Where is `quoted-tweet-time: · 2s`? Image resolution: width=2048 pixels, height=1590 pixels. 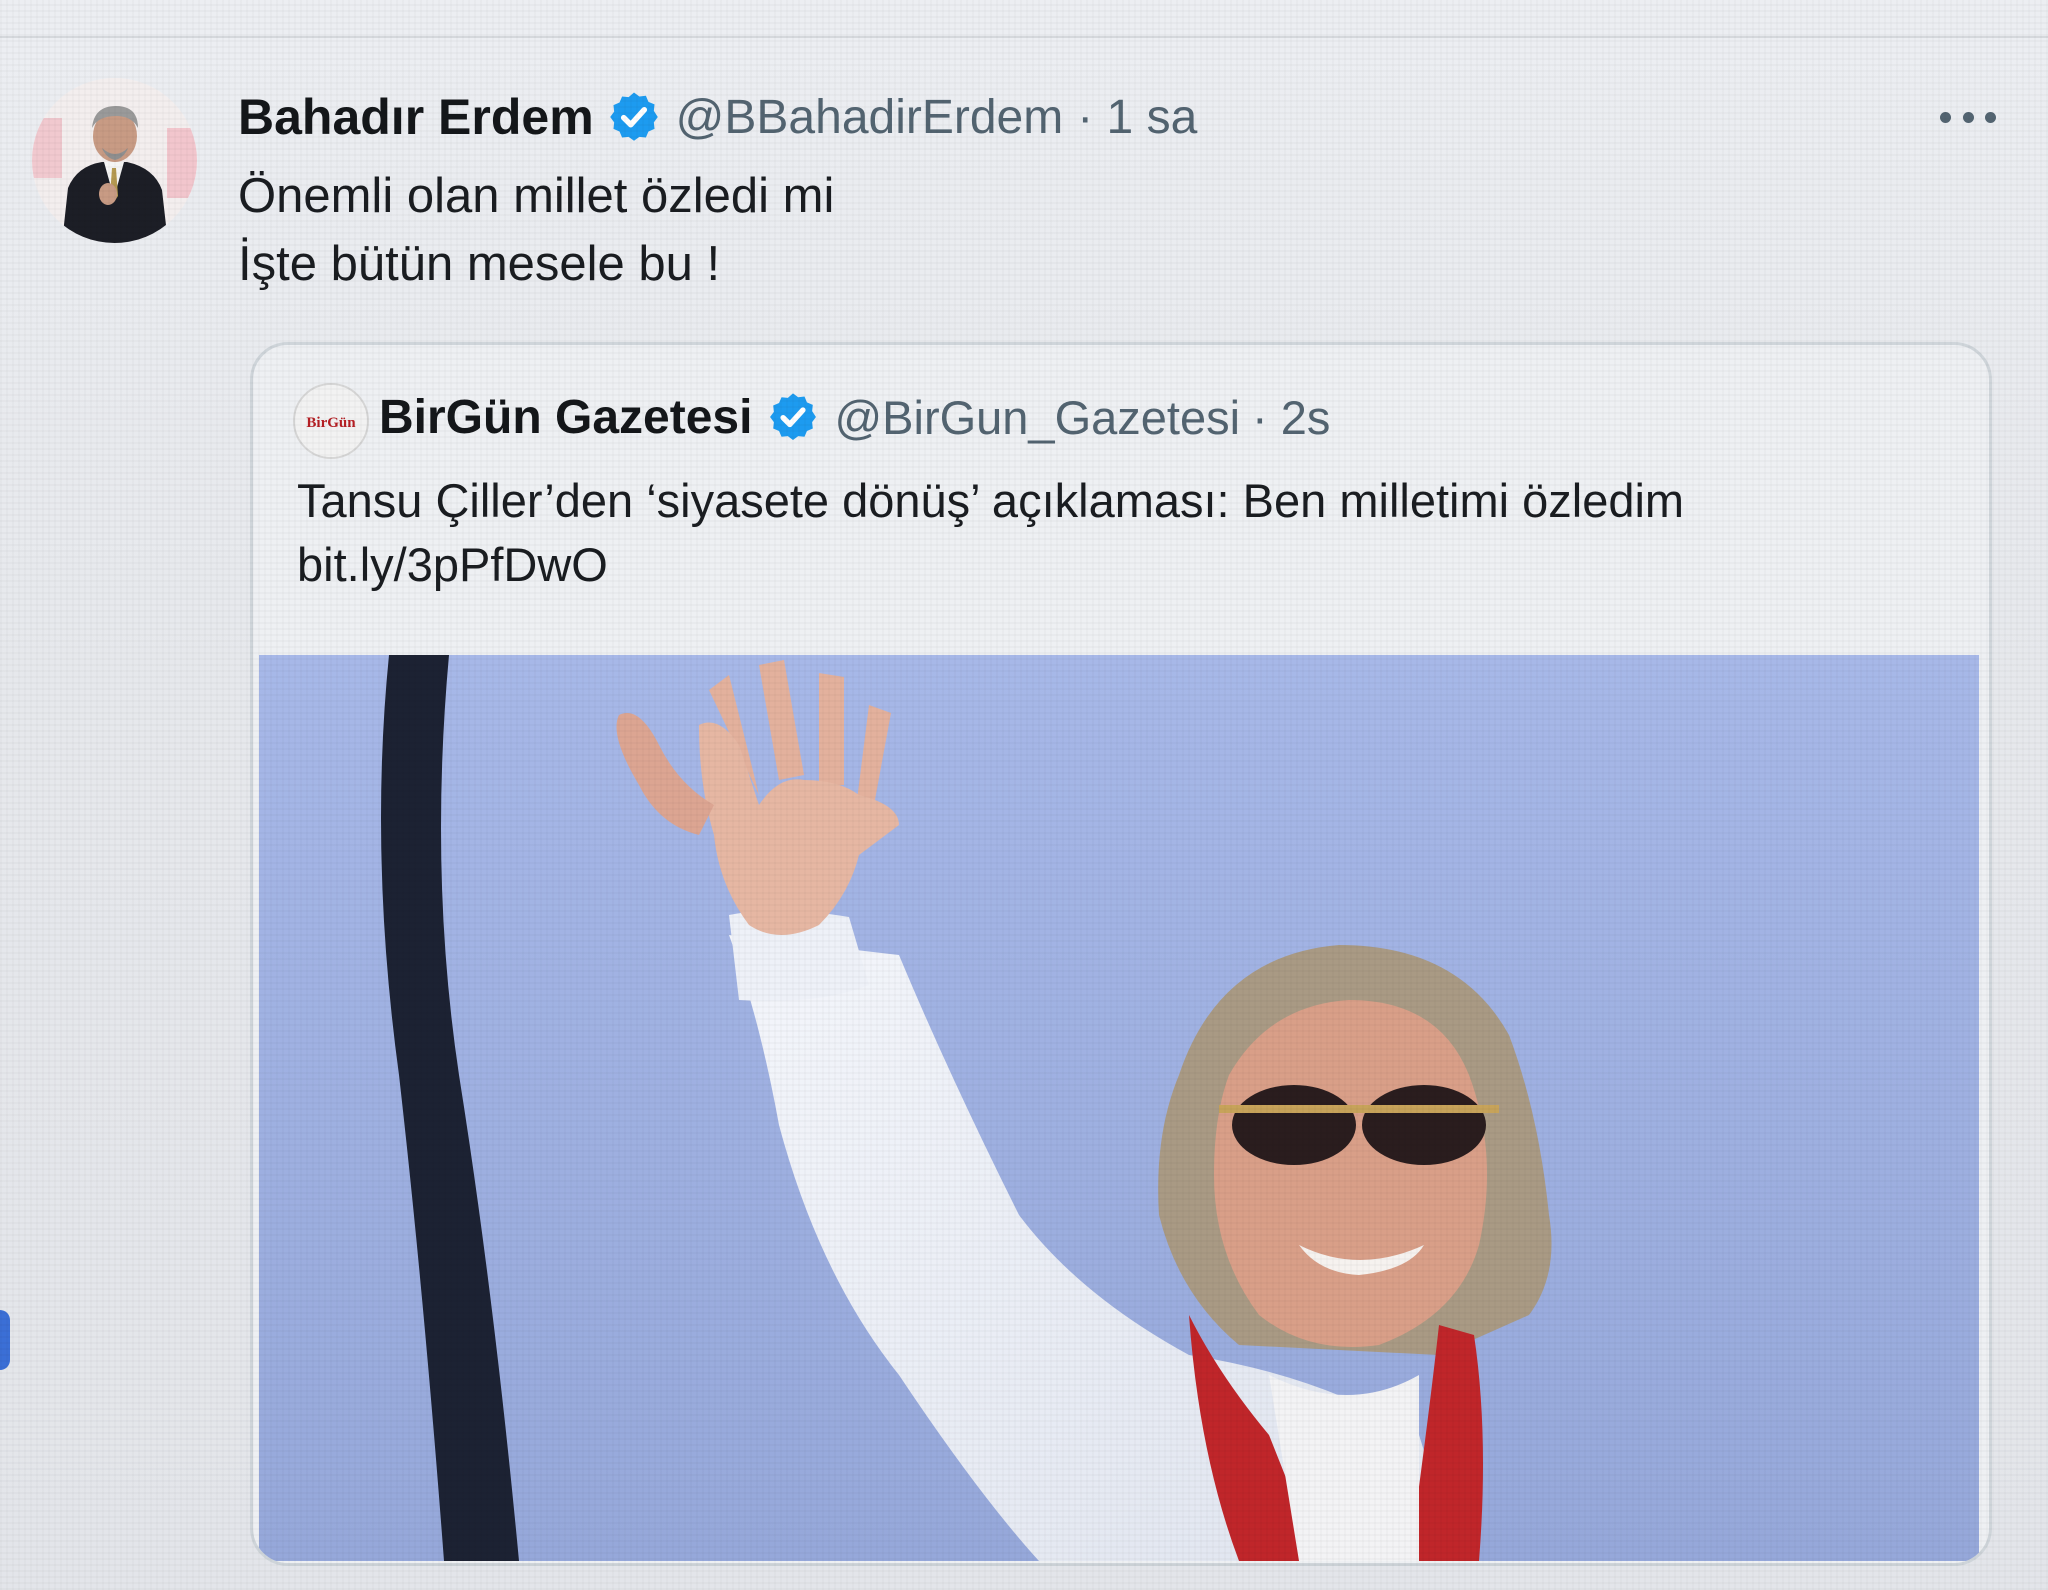 quoted-tweet-time: · 2s is located at coordinates (1291, 417).